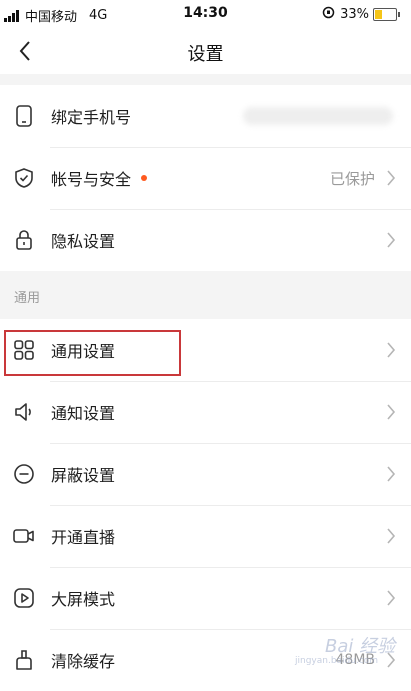 Image resolution: width=411 pixels, height=691 pixels. Describe the element at coordinates (24, 116) in the screenshot. I see `phone-icon` at that location.